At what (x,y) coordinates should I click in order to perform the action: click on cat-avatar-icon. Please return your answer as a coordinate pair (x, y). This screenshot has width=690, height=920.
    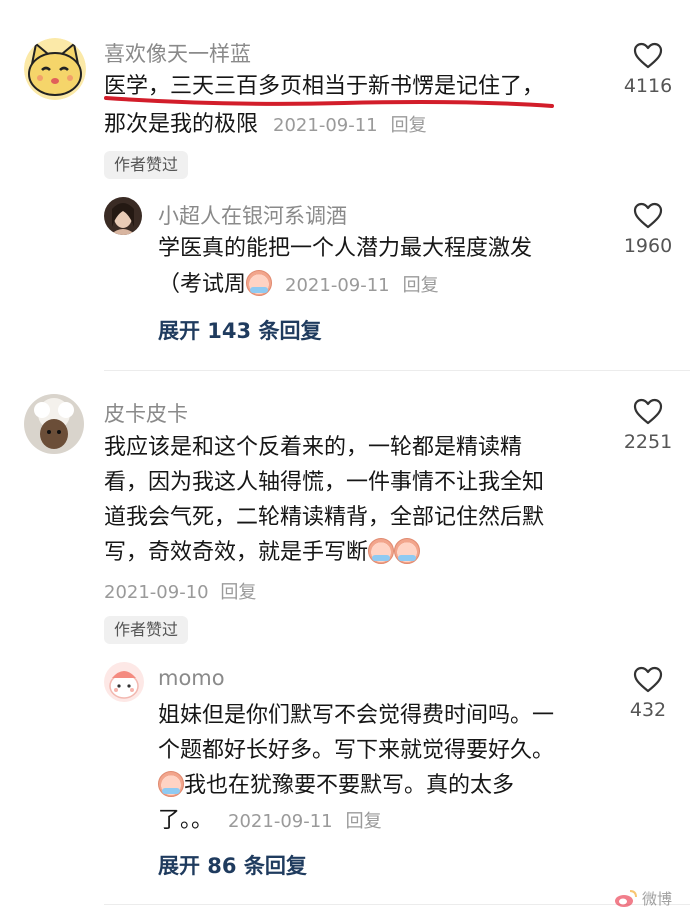
    Looking at the image, I should click on (55, 69).